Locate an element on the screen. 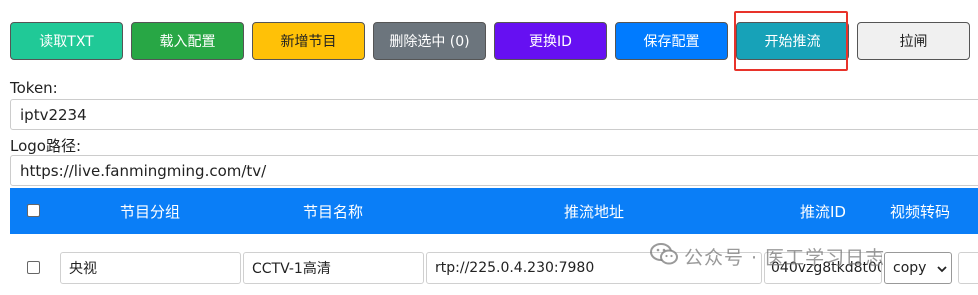  pull-switch-button: 拉闸 is located at coordinates (913, 41).